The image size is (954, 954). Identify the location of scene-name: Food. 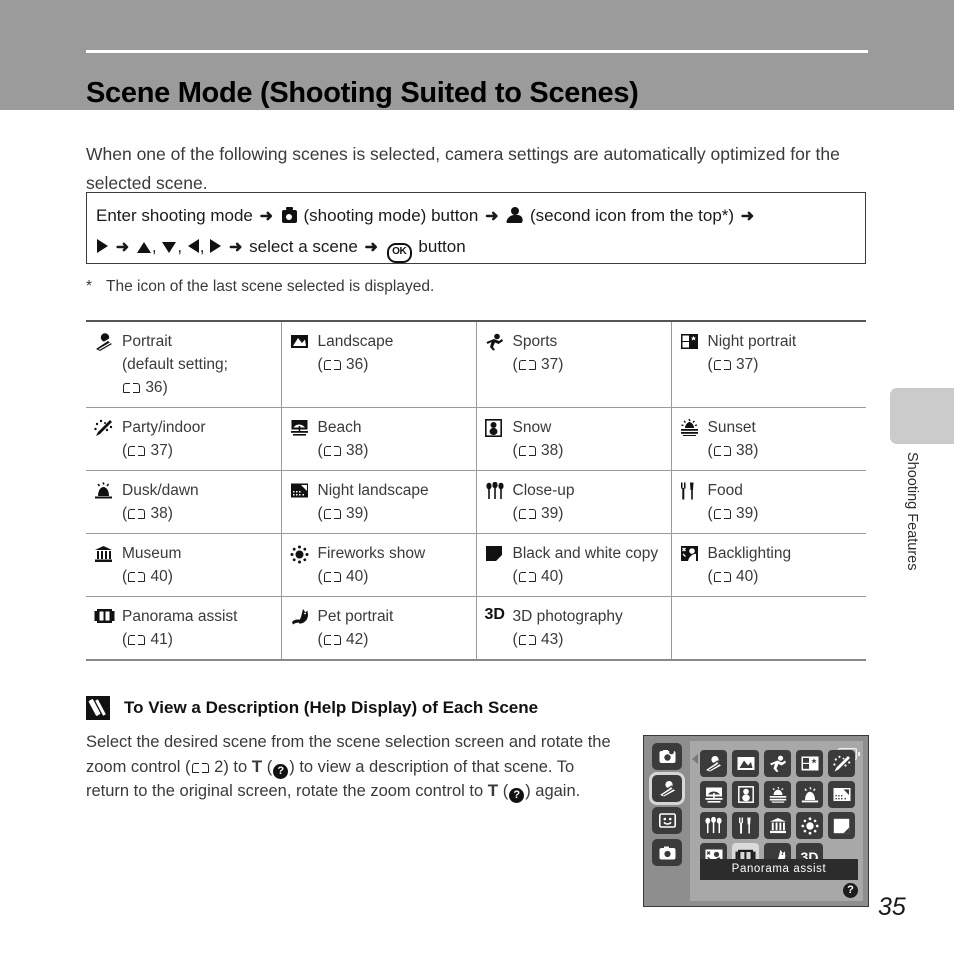
(725, 490).